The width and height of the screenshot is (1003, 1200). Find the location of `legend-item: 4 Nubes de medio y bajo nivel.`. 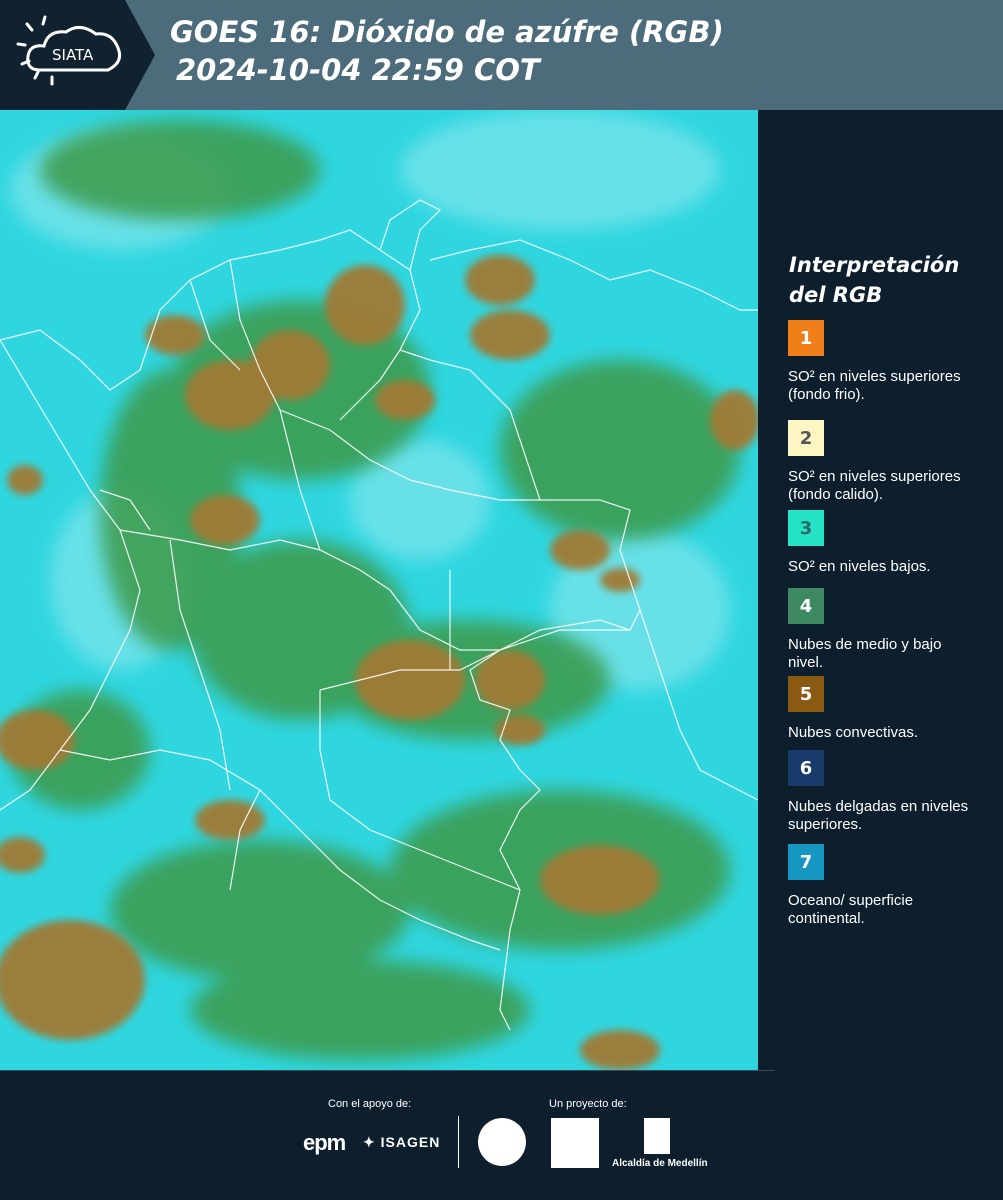

legend-item: 4 Nubes de medio y bajo nivel. is located at coordinates (893, 630).